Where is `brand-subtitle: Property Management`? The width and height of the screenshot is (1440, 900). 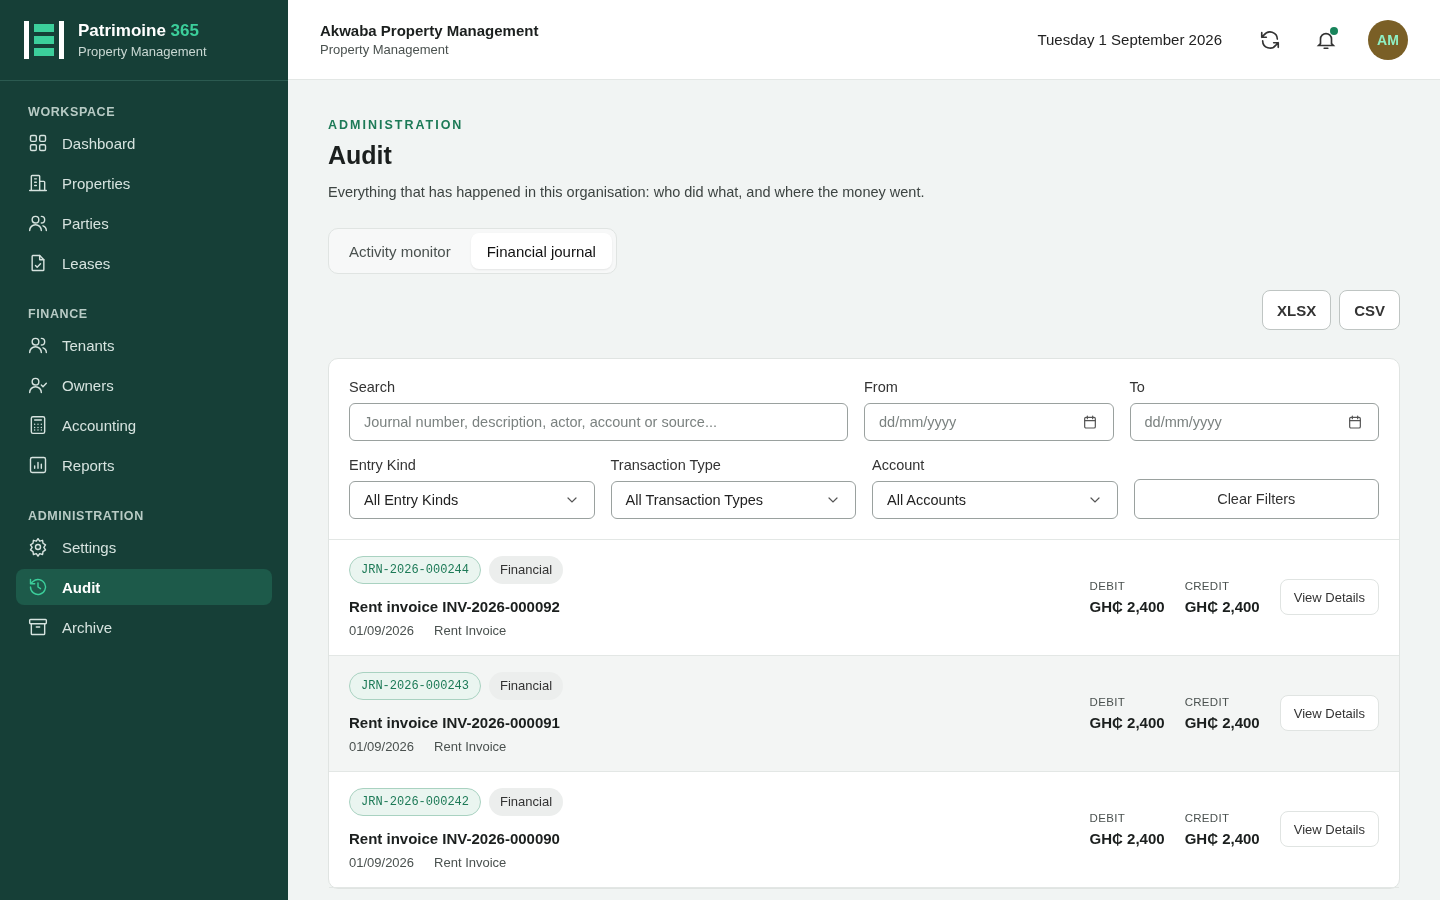
brand-subtitle: Property Management is located at coordinates (142, 51).